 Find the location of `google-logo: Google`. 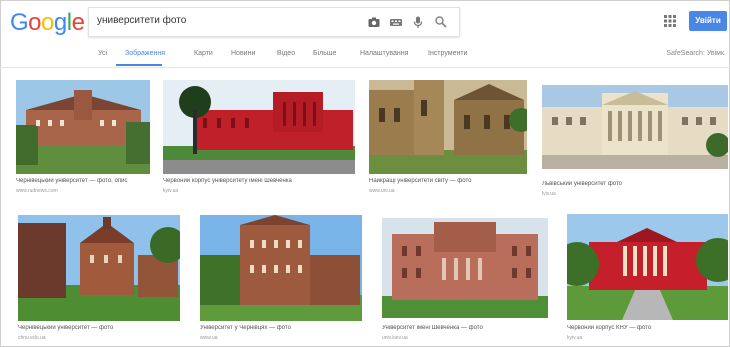

google-logo: Google is located at coordinates (47, 23).